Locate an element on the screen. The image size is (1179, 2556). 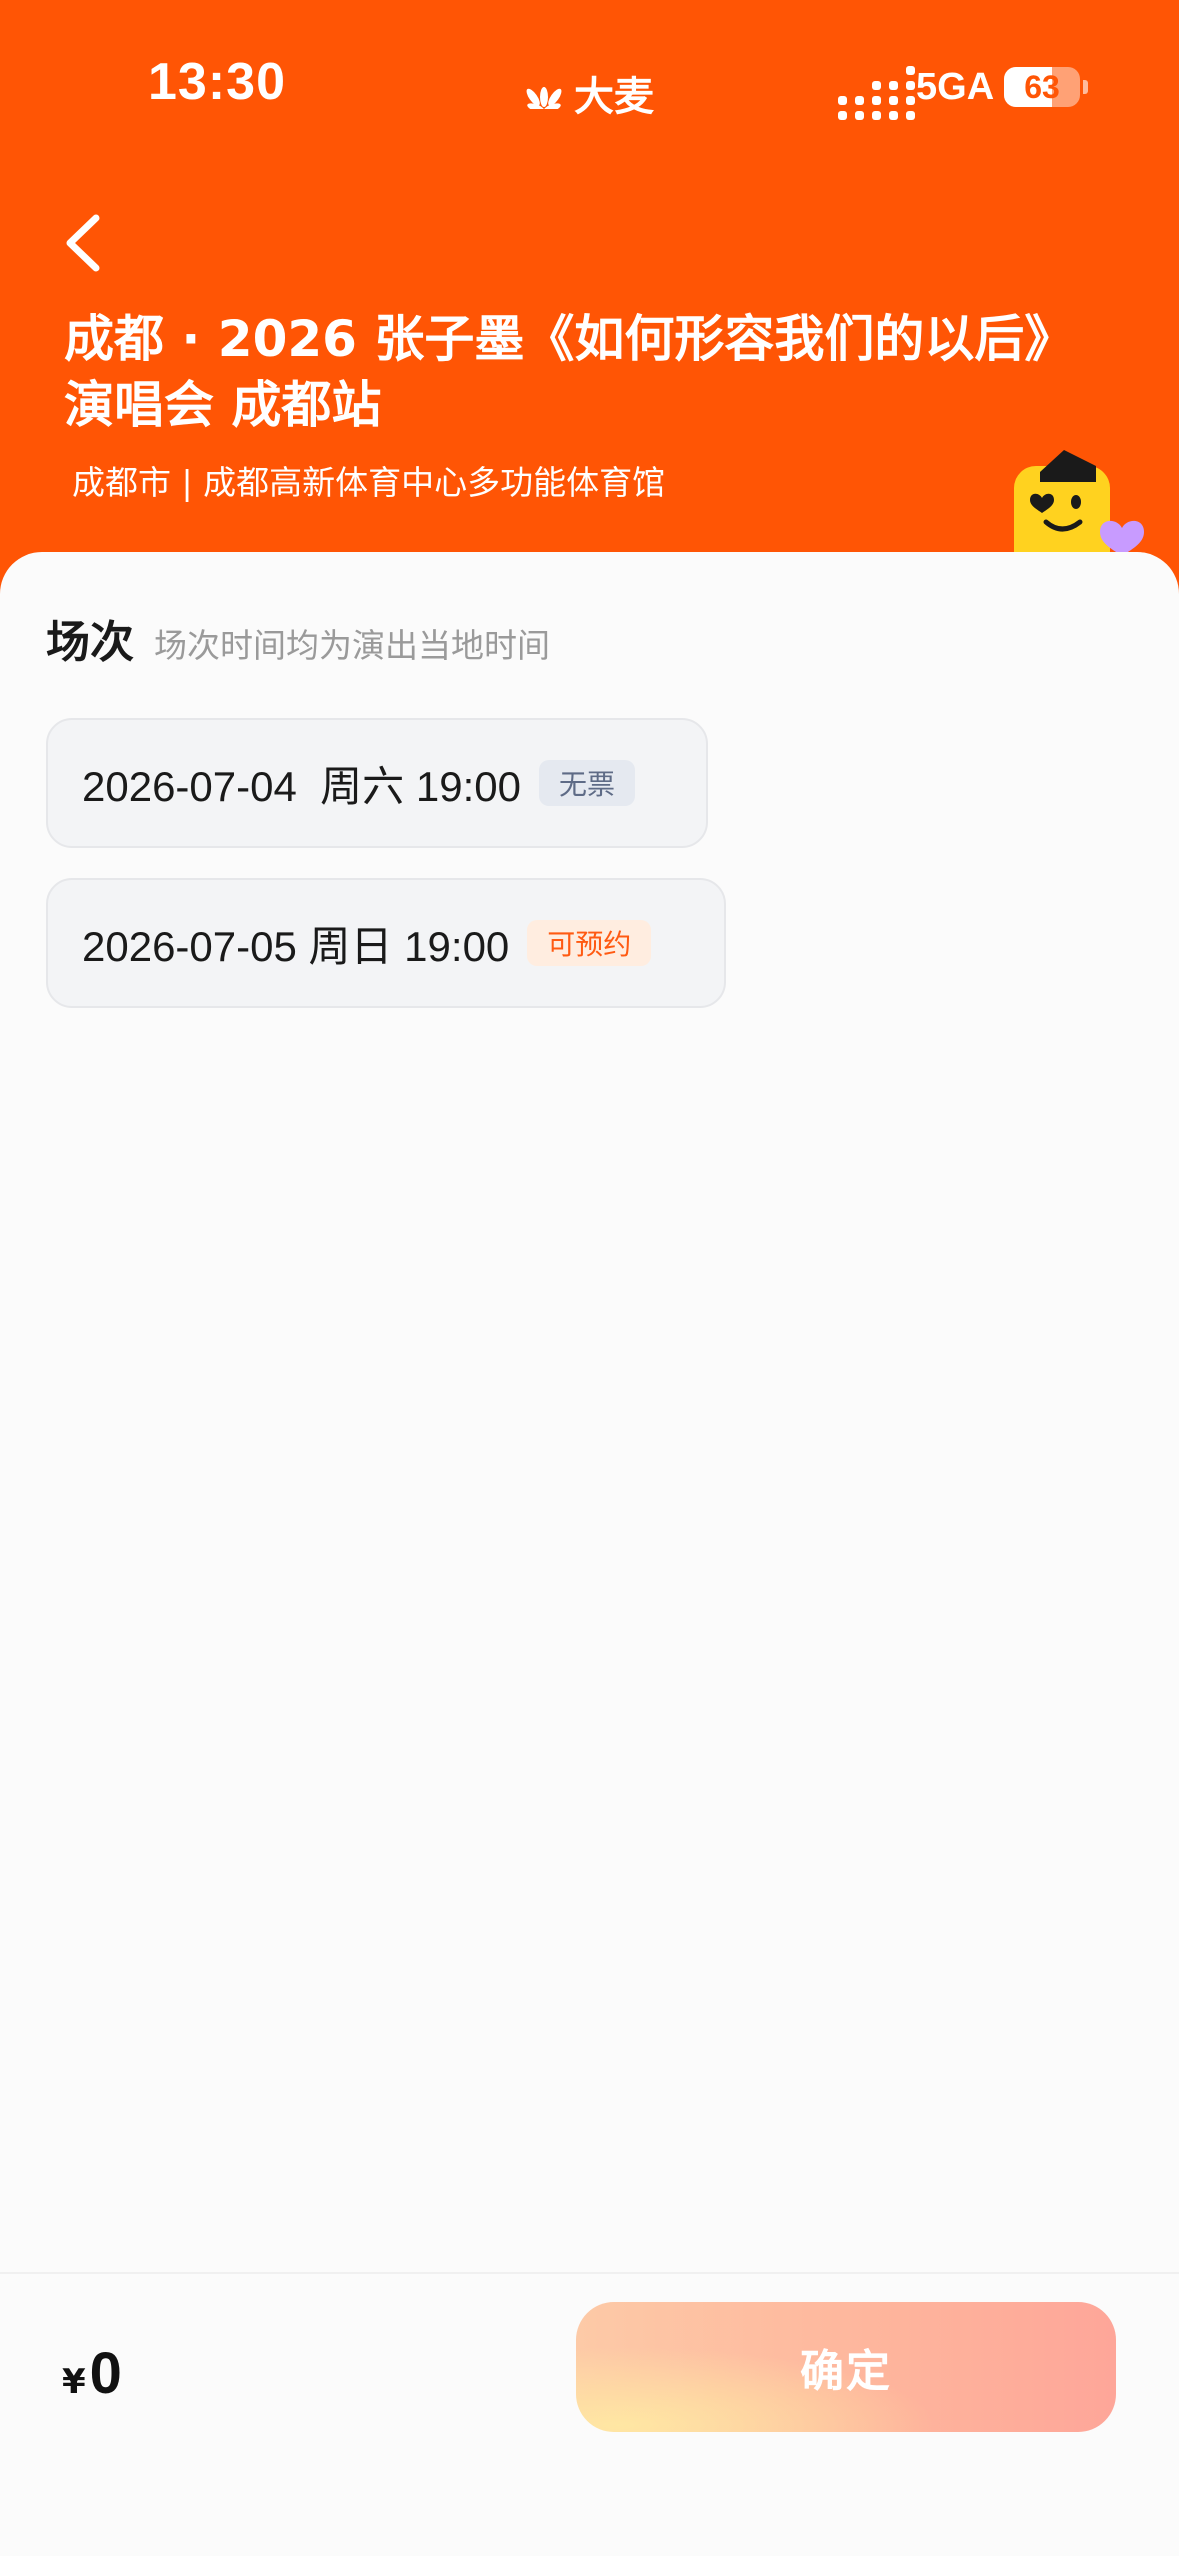
chevron-left-icon is located at coordinates (85, 247).